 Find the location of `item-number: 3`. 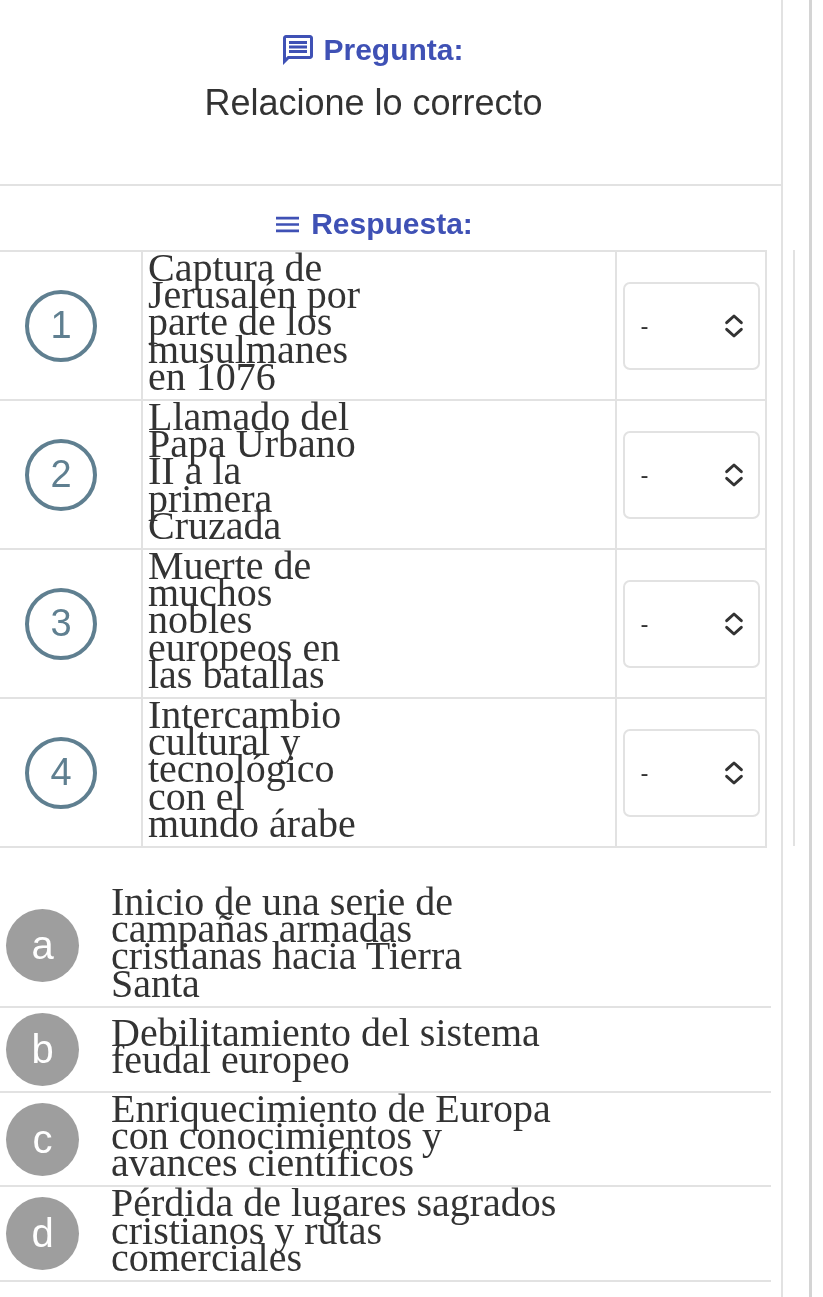

item-number: 3 is located at coordinates (61, 623).